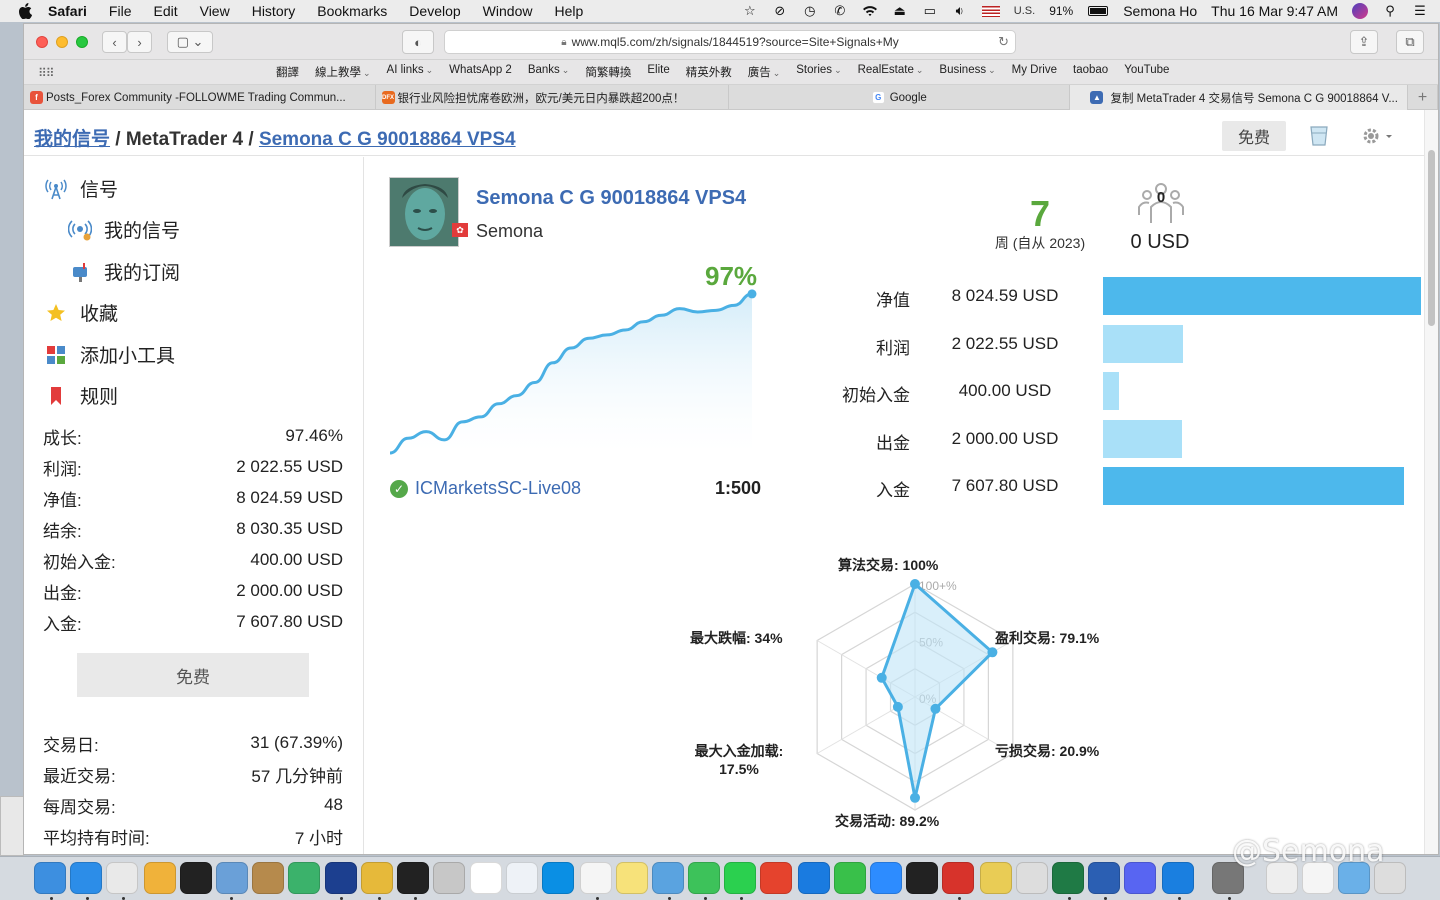 This screenshot has height=900, width=1440. What do you see at coordinates (810, 11) in the screenshot?
I see `time-machine-icon: ◷` at bounding box center [810, 11].